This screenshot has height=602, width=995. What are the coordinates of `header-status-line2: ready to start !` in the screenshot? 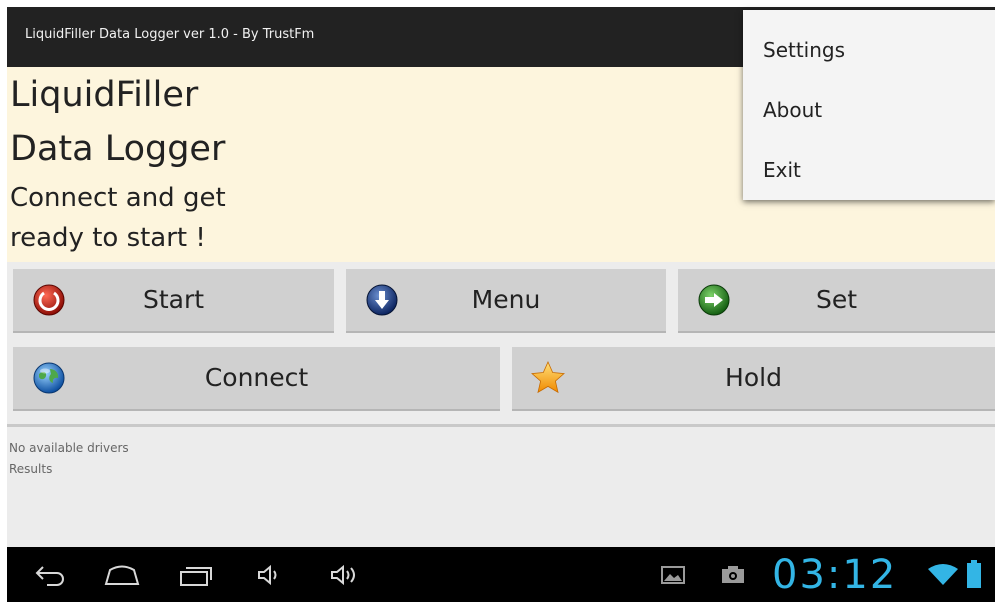 It's located at (108, 238).